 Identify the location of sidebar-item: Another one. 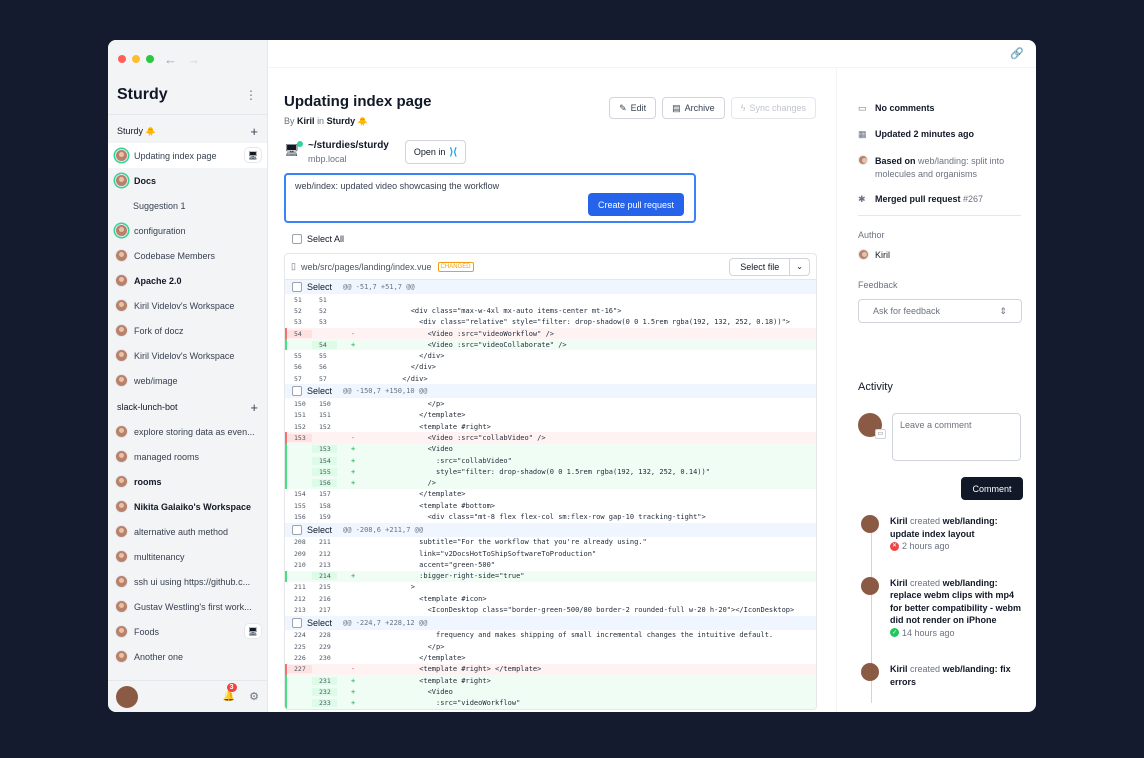
(187, 656).